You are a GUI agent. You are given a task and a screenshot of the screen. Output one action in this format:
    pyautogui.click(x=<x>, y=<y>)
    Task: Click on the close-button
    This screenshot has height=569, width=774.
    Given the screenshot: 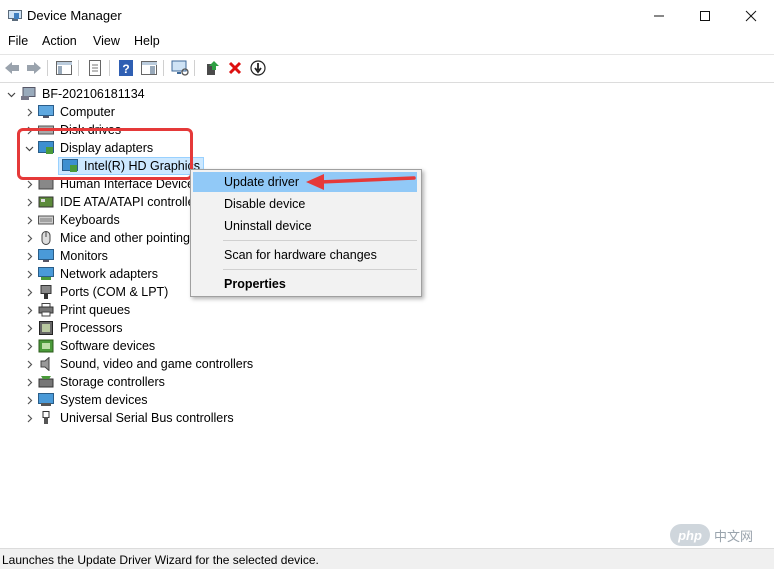 What is the action you would take?
    pyautogui.click(x=751, y=16)
    